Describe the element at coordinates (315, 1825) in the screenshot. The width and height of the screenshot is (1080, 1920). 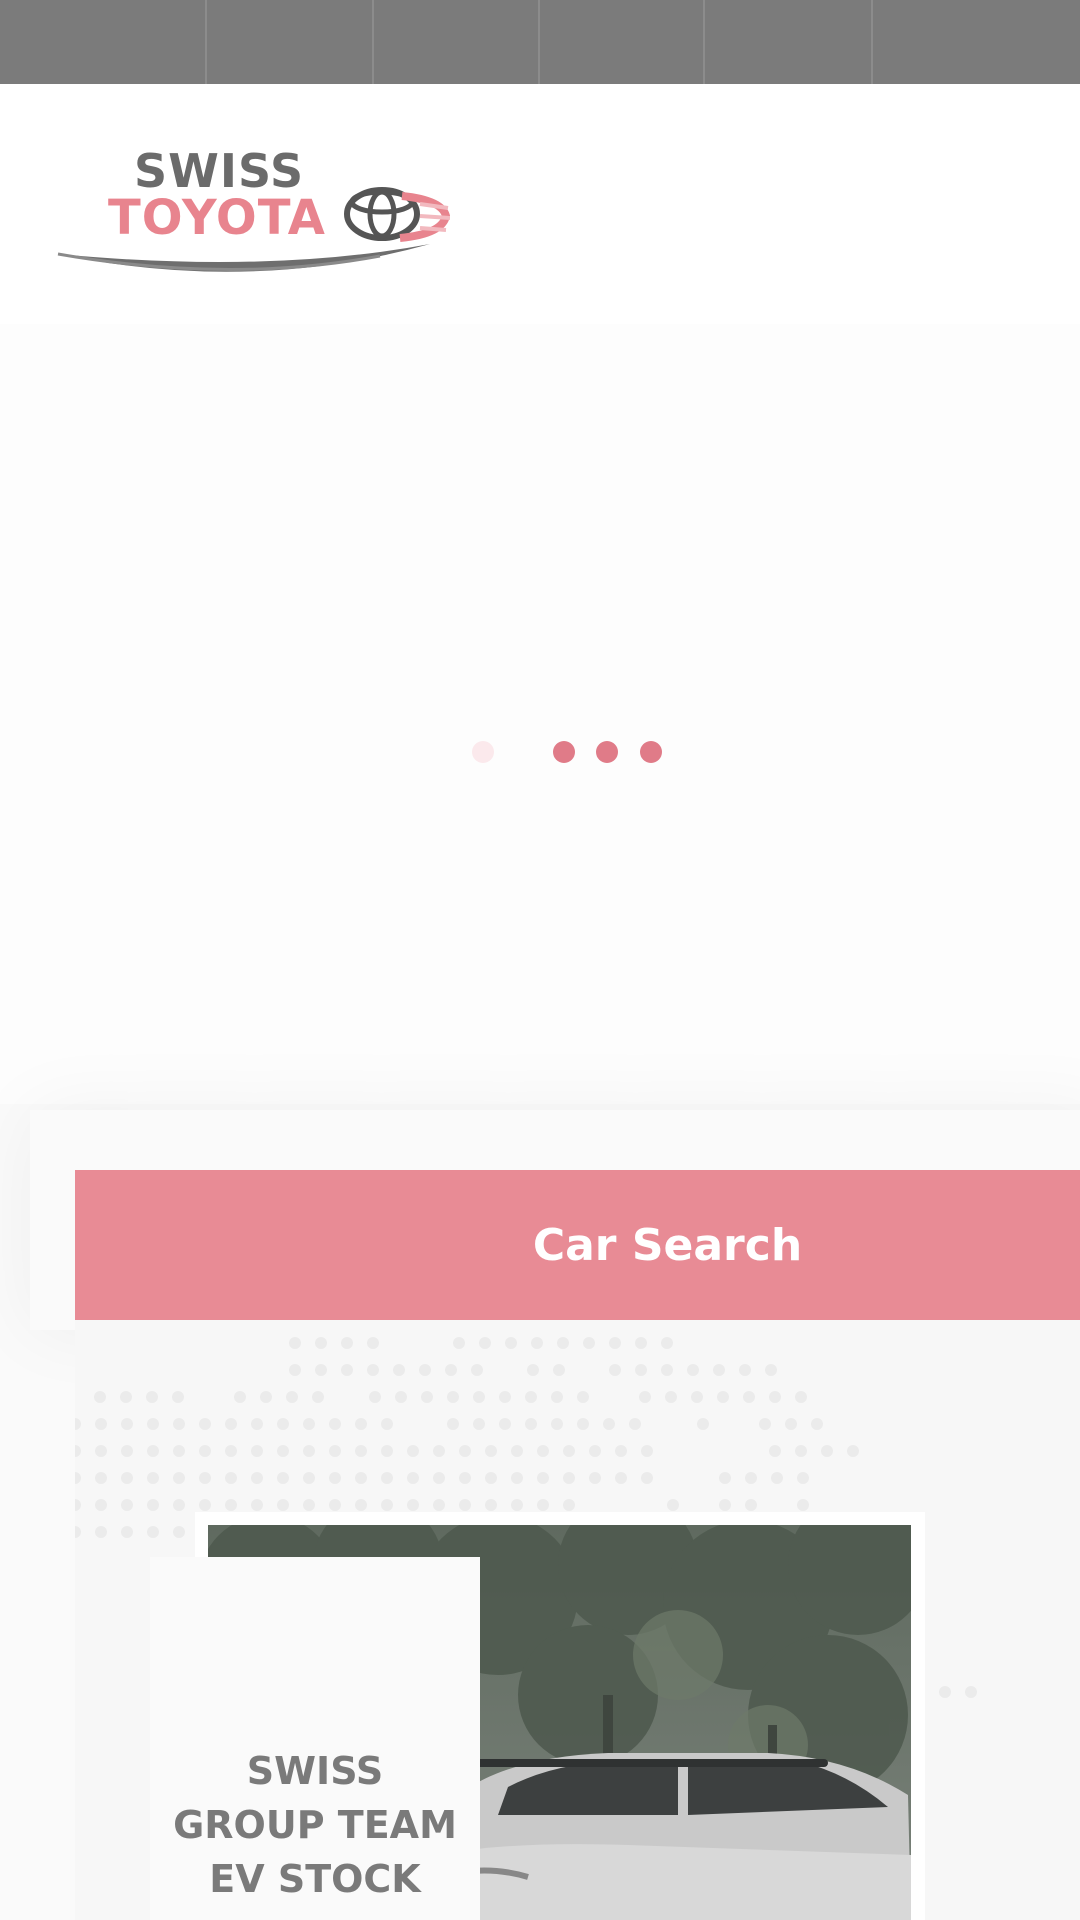
I see `ev-stock-title-line-2: GROUP TEAM` at that location.